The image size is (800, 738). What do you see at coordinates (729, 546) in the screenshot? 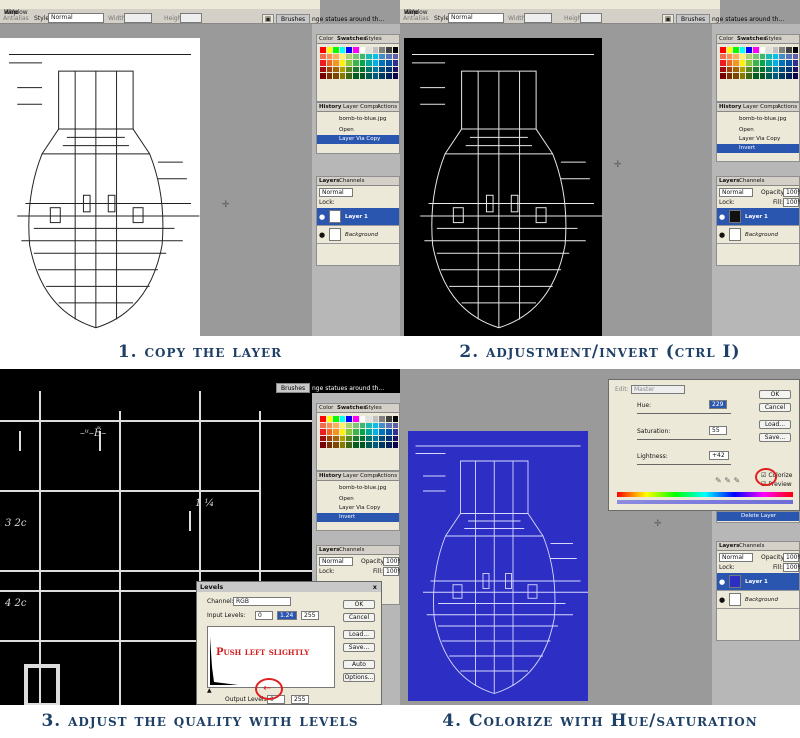
I see `tab-layers: Layers` at bounding box center [729, 546].